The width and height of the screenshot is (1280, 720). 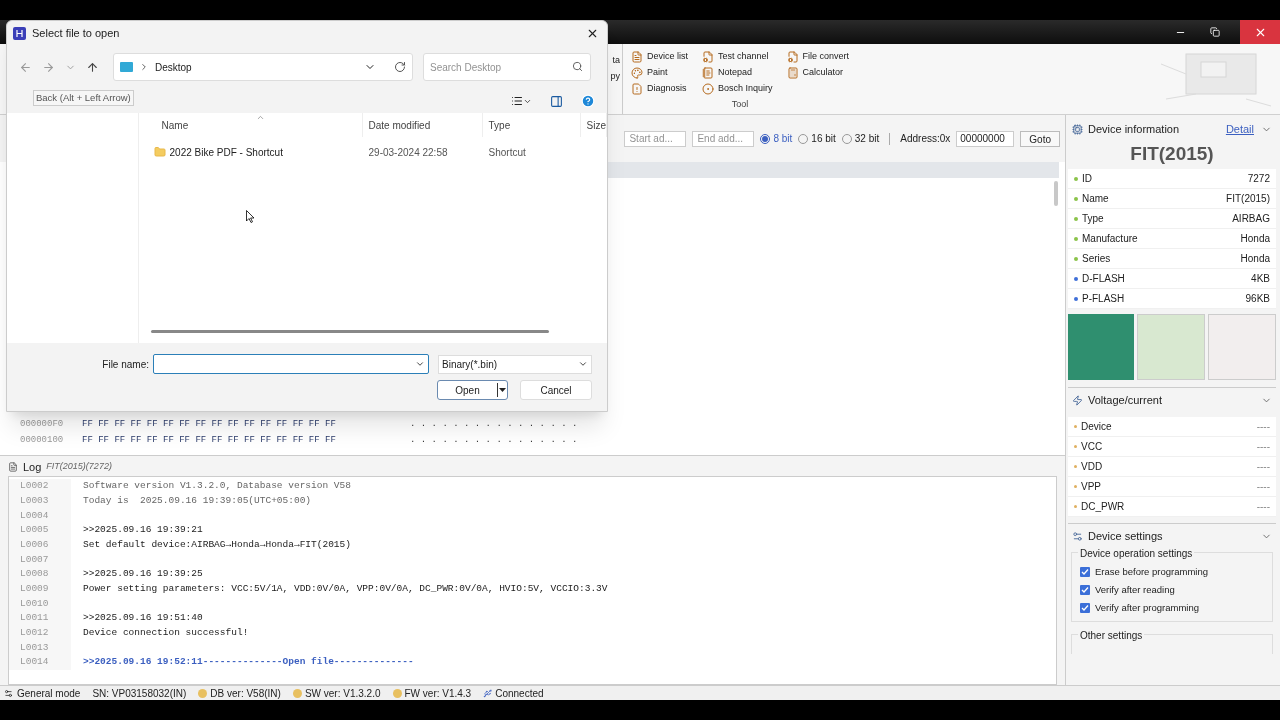 I want to click on sw-version: SW ver: V1.3.2.0, so click(x=342, y=693).